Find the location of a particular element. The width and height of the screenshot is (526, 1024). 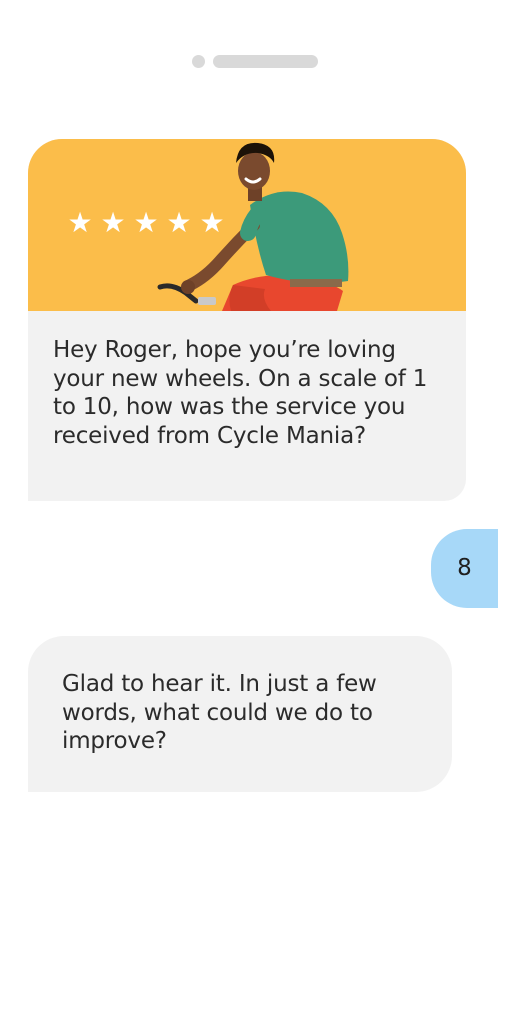

rating-stars: ★ ★ ★ ★ ★ is located at coordinates (146, 223).